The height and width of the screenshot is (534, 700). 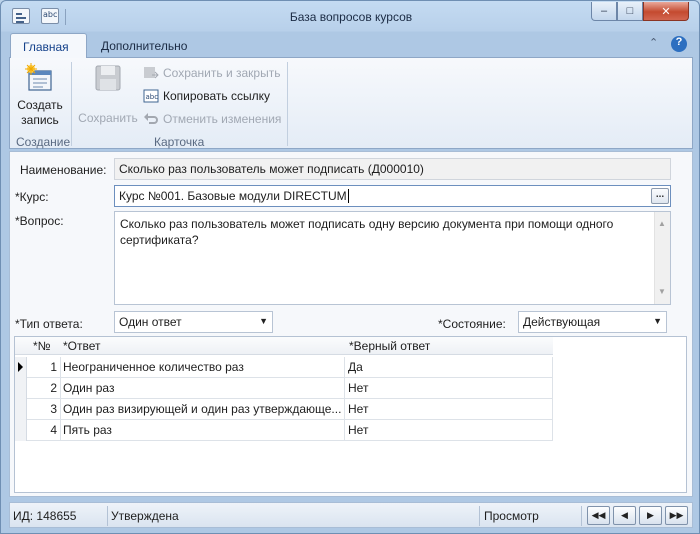 I want to click on view-mode: Просмотр, so click(x=511, y=516).